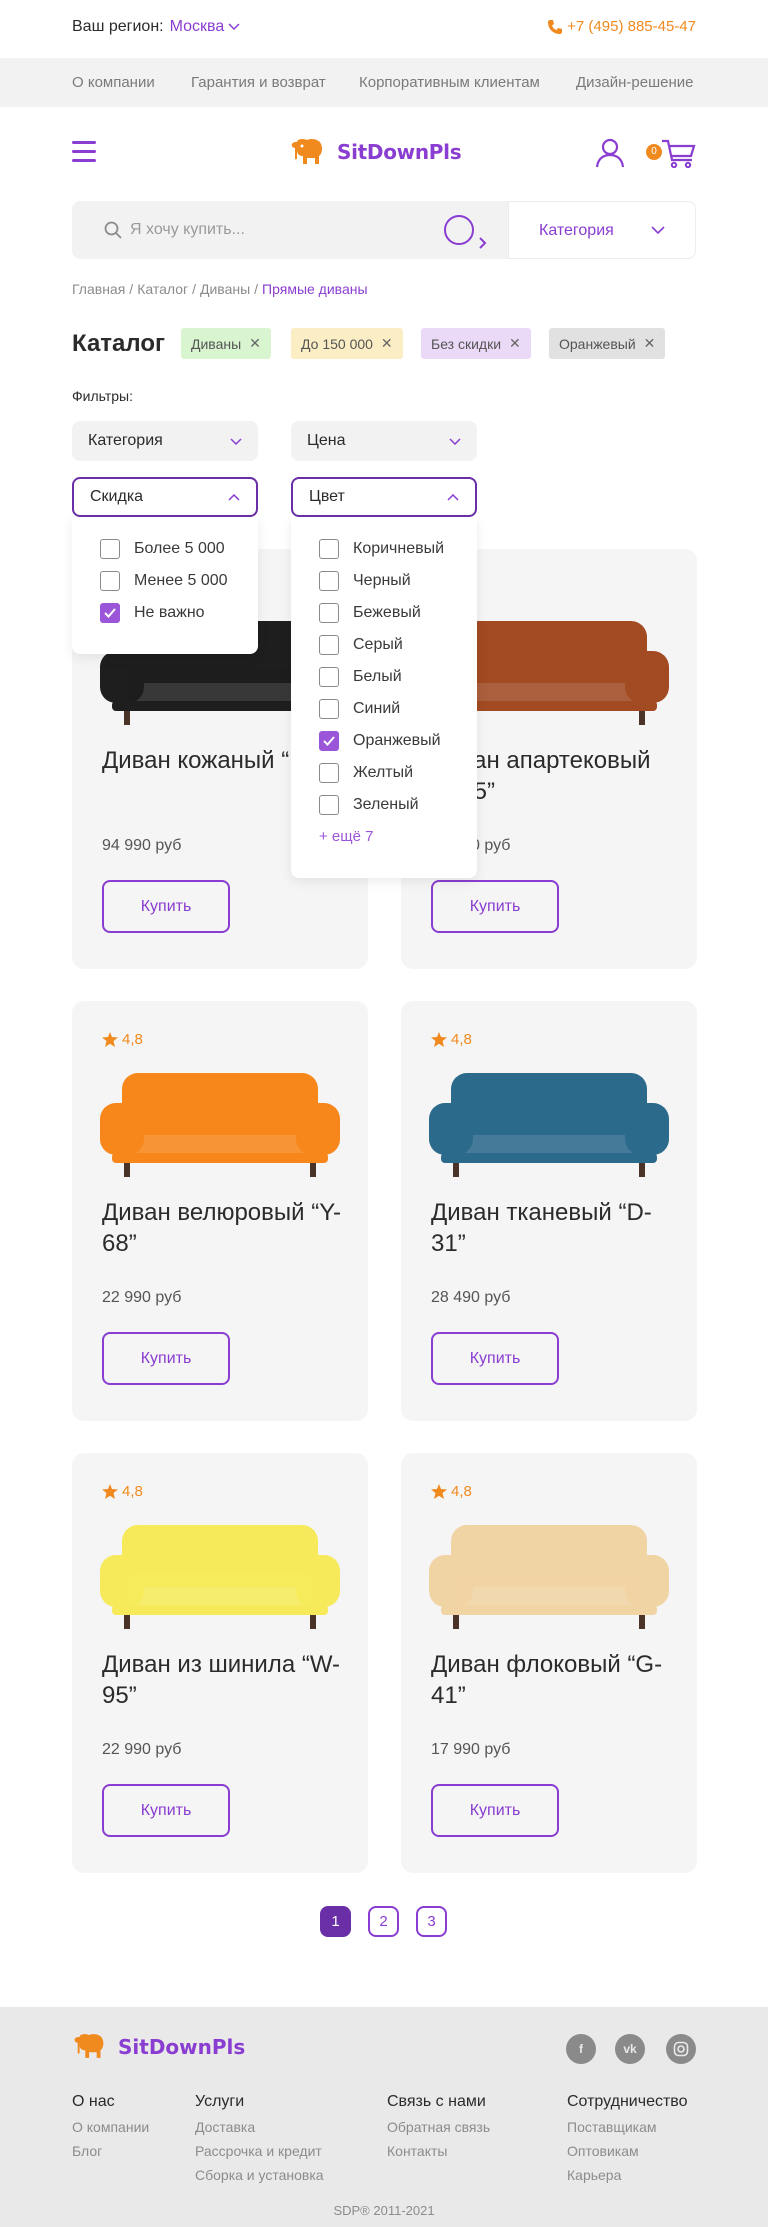 The width and height of the screenshot is (768, 2227). I want to click on footer-link: Карьера, so click(627, 2175).